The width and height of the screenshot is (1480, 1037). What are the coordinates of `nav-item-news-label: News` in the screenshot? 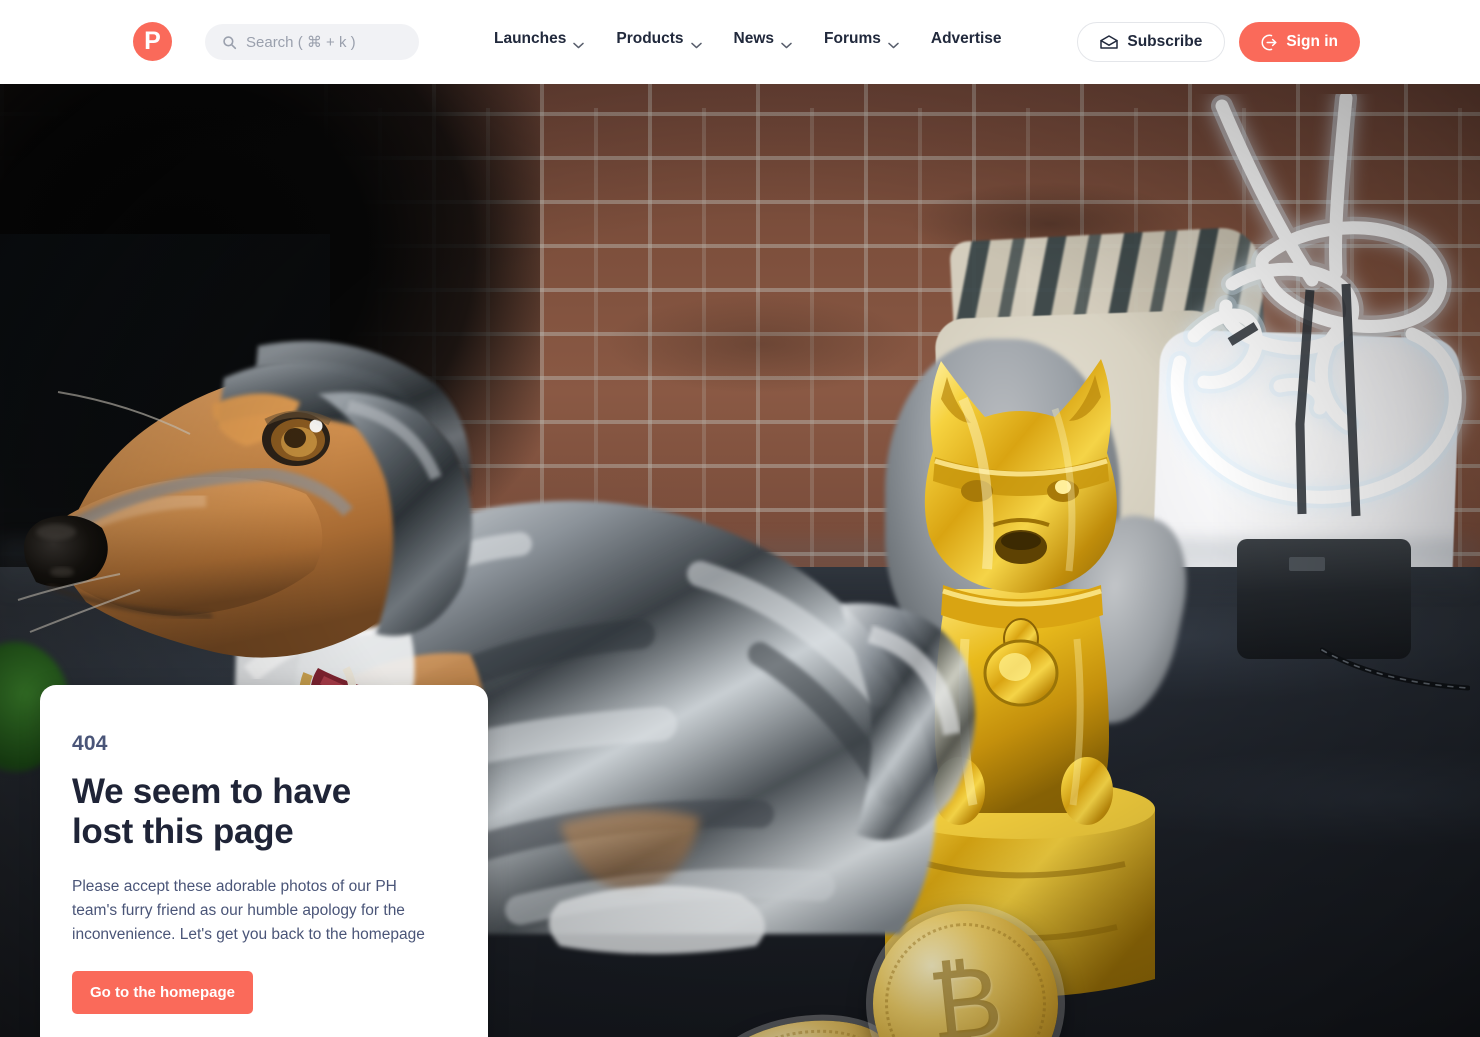 It's located at (754, 38).